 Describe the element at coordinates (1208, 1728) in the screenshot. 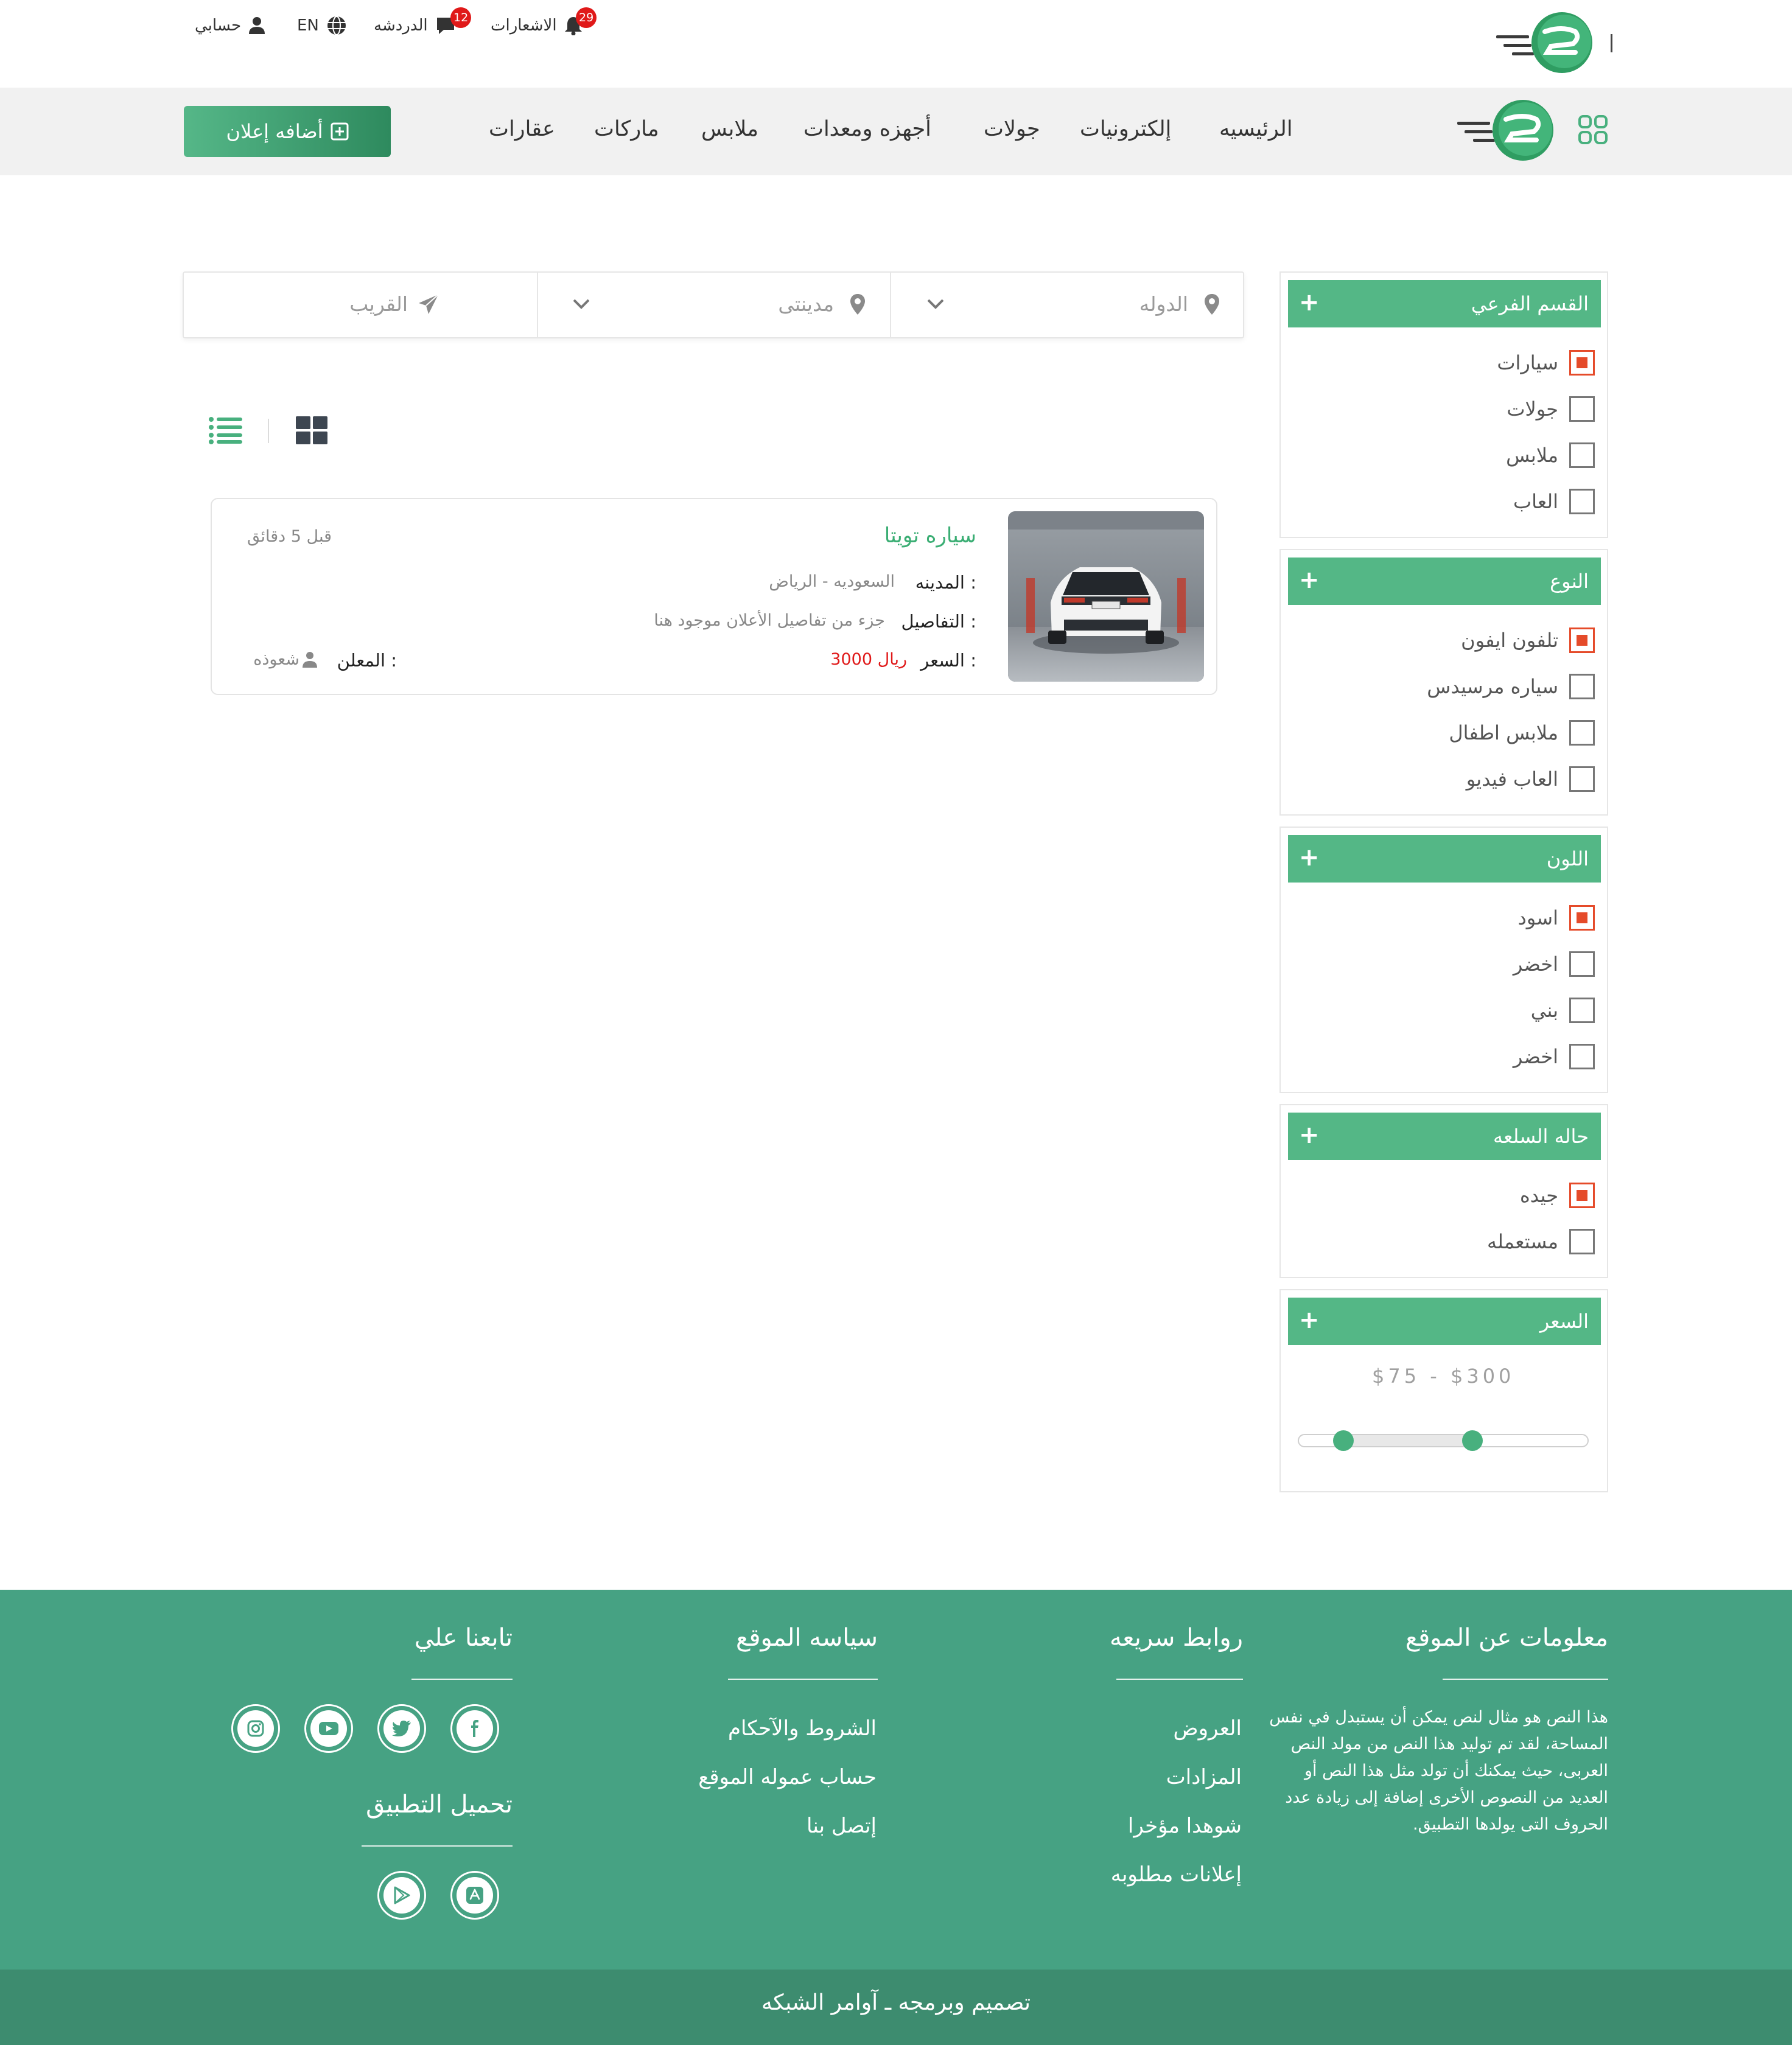

I see `footer-link-offers: العروض` at that location.